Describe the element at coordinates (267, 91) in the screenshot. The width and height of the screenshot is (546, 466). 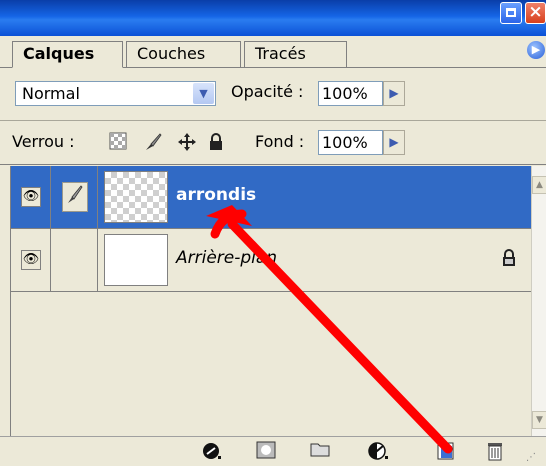
I see `opacity-label: Opacité :` at that location.